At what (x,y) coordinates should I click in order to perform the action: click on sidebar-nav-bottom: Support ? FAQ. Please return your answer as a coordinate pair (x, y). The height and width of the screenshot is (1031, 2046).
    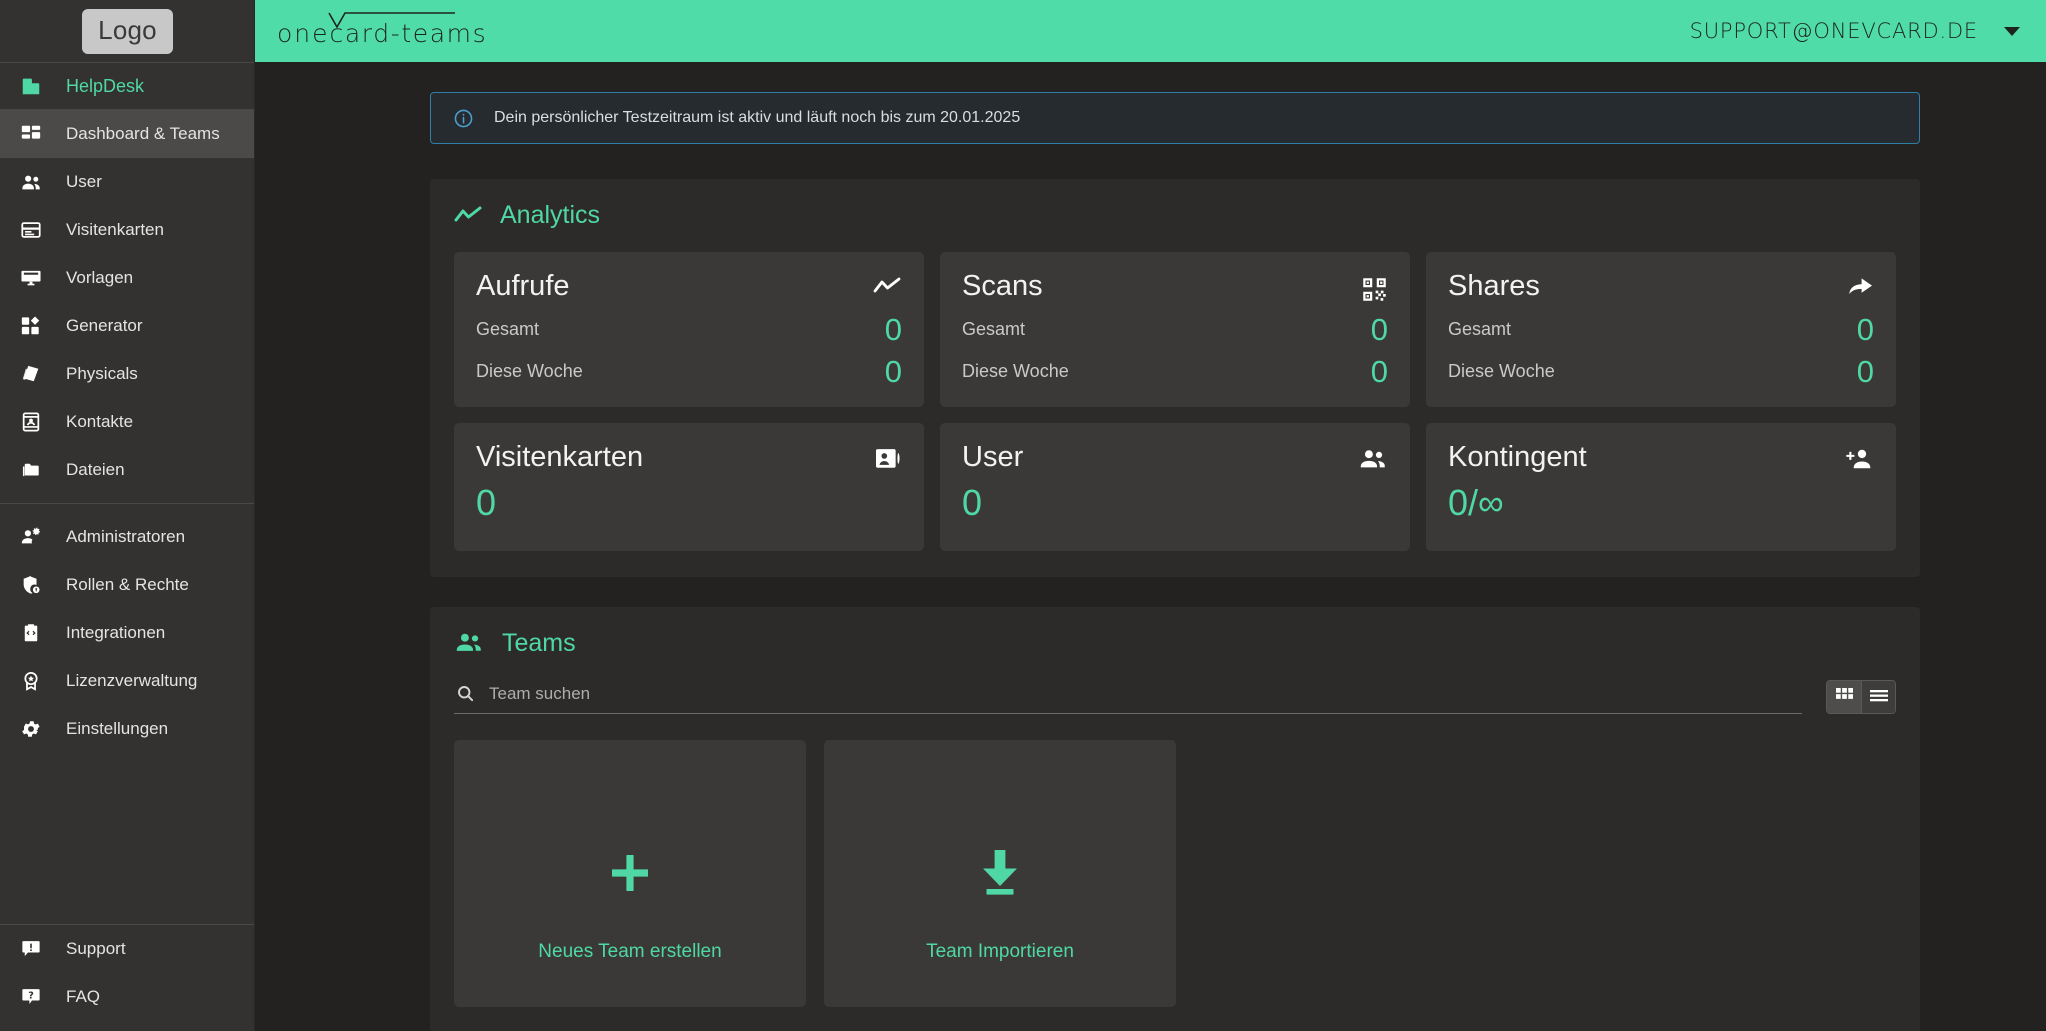
    Looking at the image, I should click on (127, 977).